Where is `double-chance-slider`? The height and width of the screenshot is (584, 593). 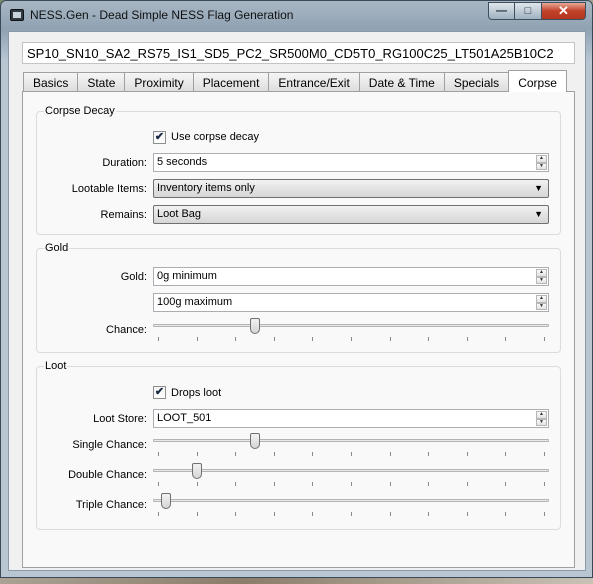
double-chance-slider is located at coordinates (351, 474).